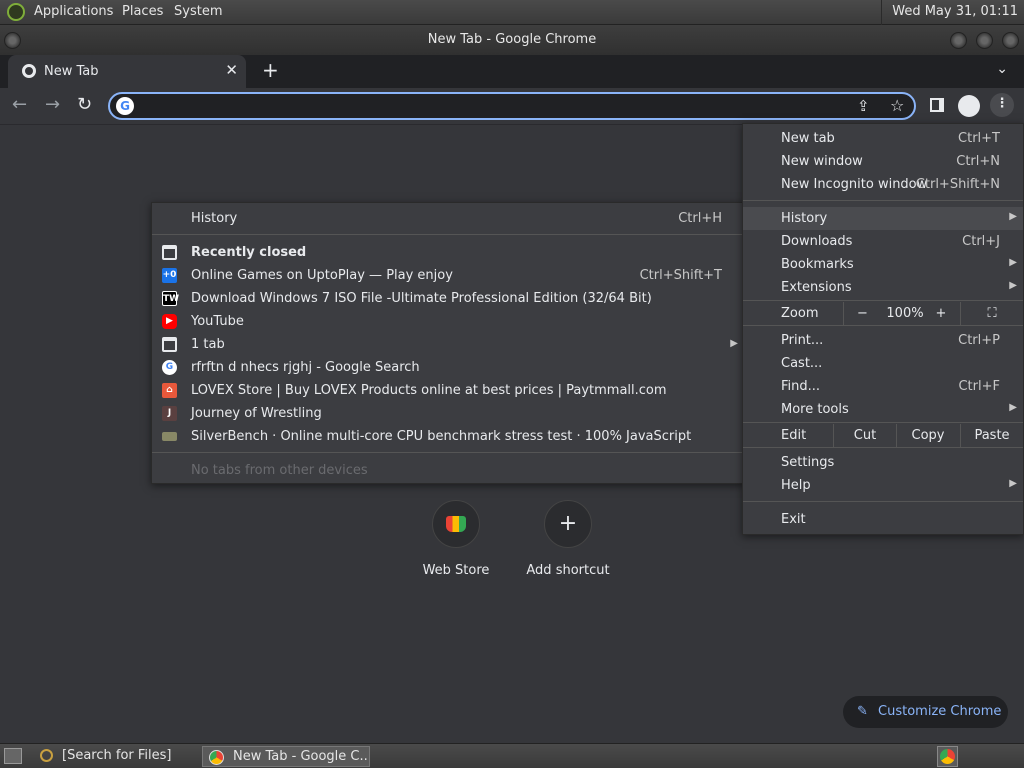  What do you see at coordinates (883, 409) in the screenshot?
I see `menu-item-more-tools: More tools ▶` at bounding box center [883, 409].